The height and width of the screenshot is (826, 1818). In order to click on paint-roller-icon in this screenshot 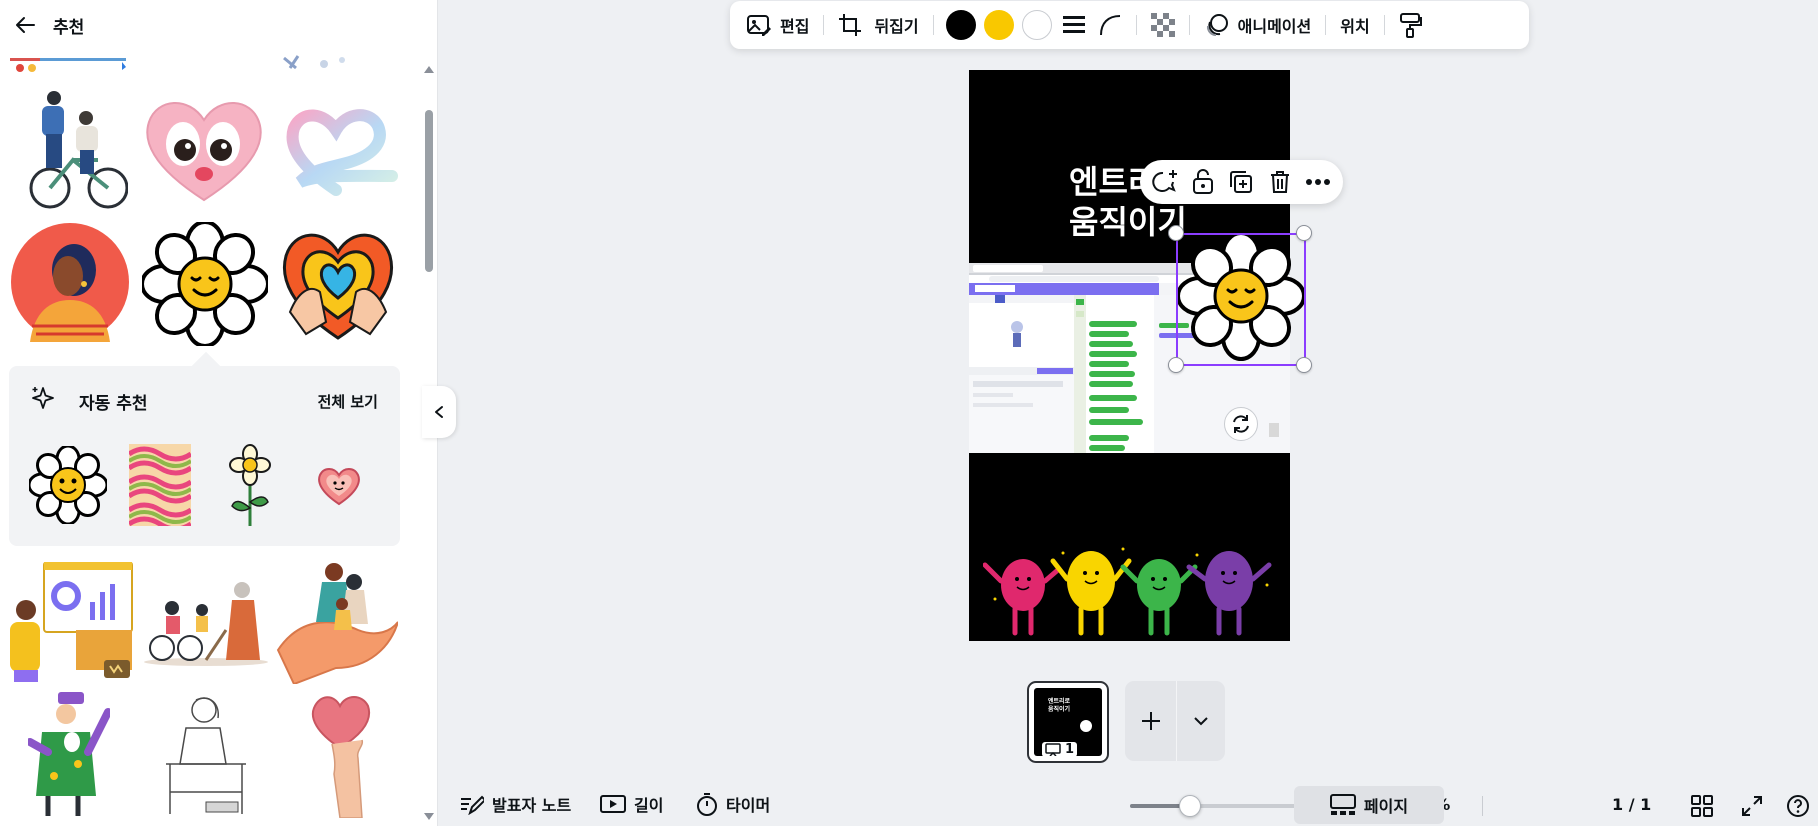, I will do `click(1410, 25)`.